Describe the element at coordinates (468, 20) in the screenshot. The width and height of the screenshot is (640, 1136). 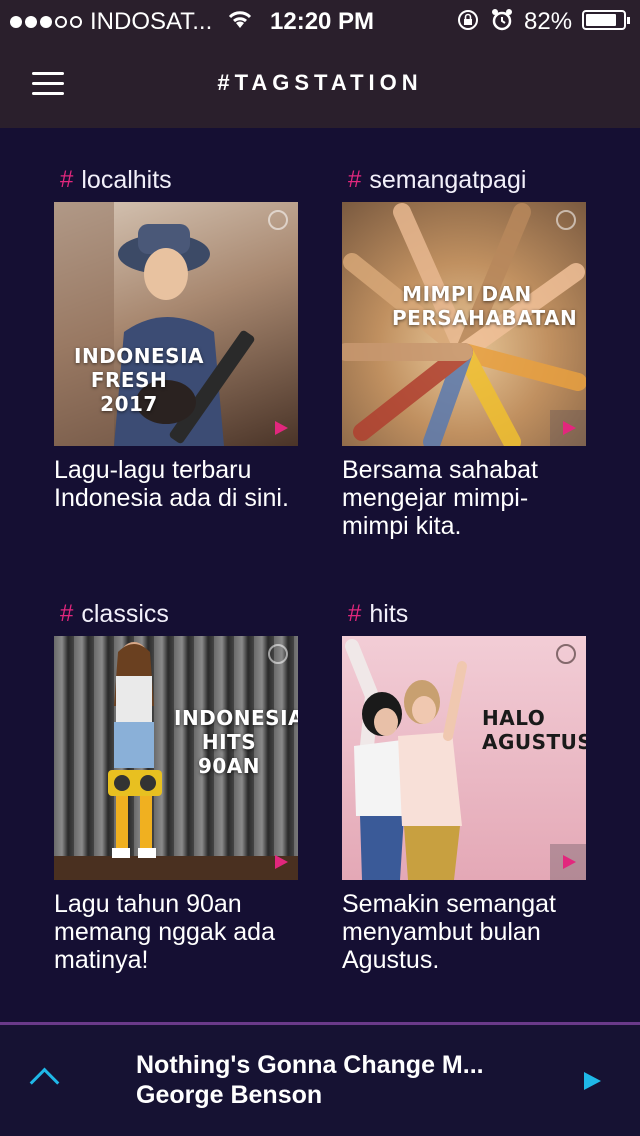
I see `rotation-lock-icon` at that location.